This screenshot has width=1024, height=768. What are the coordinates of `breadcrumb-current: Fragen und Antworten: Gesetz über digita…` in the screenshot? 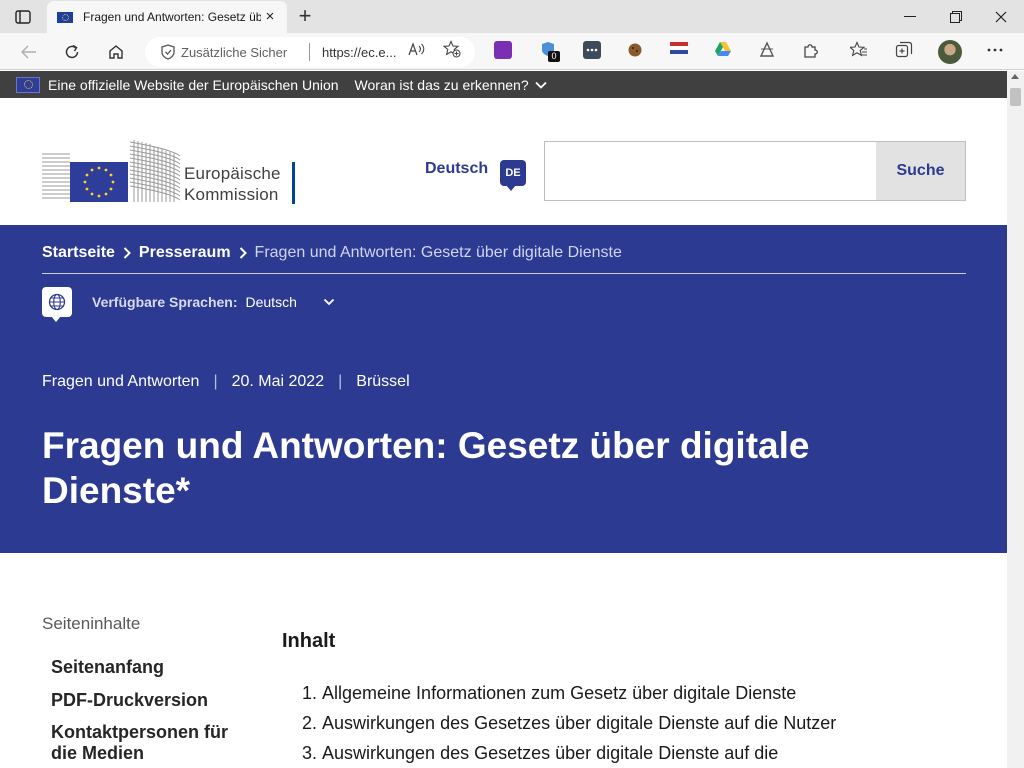 It's located at (438, 252).